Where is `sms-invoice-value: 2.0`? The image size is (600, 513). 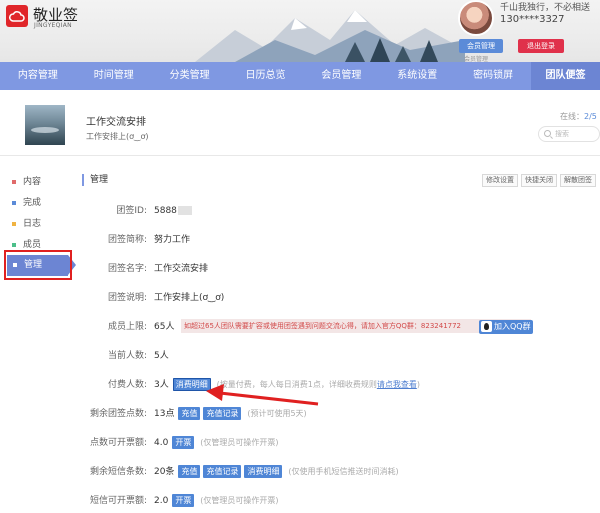
sms-invoice-value: 2.0 is located at coordinates (161, 501).